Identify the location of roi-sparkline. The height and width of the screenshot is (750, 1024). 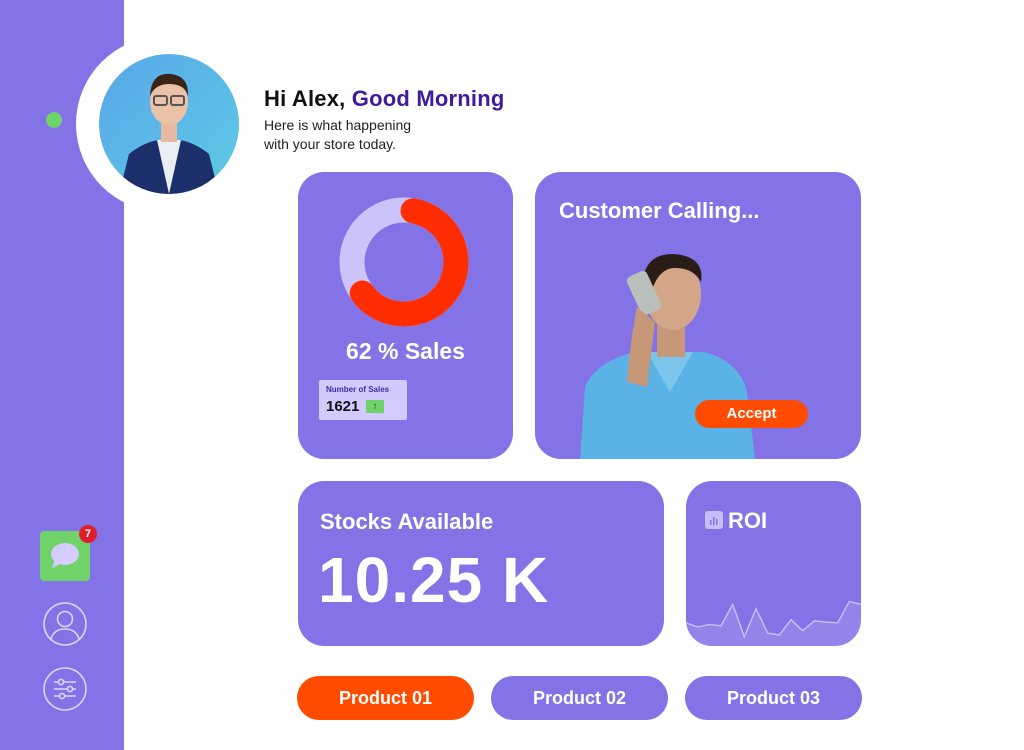
(773, 623).